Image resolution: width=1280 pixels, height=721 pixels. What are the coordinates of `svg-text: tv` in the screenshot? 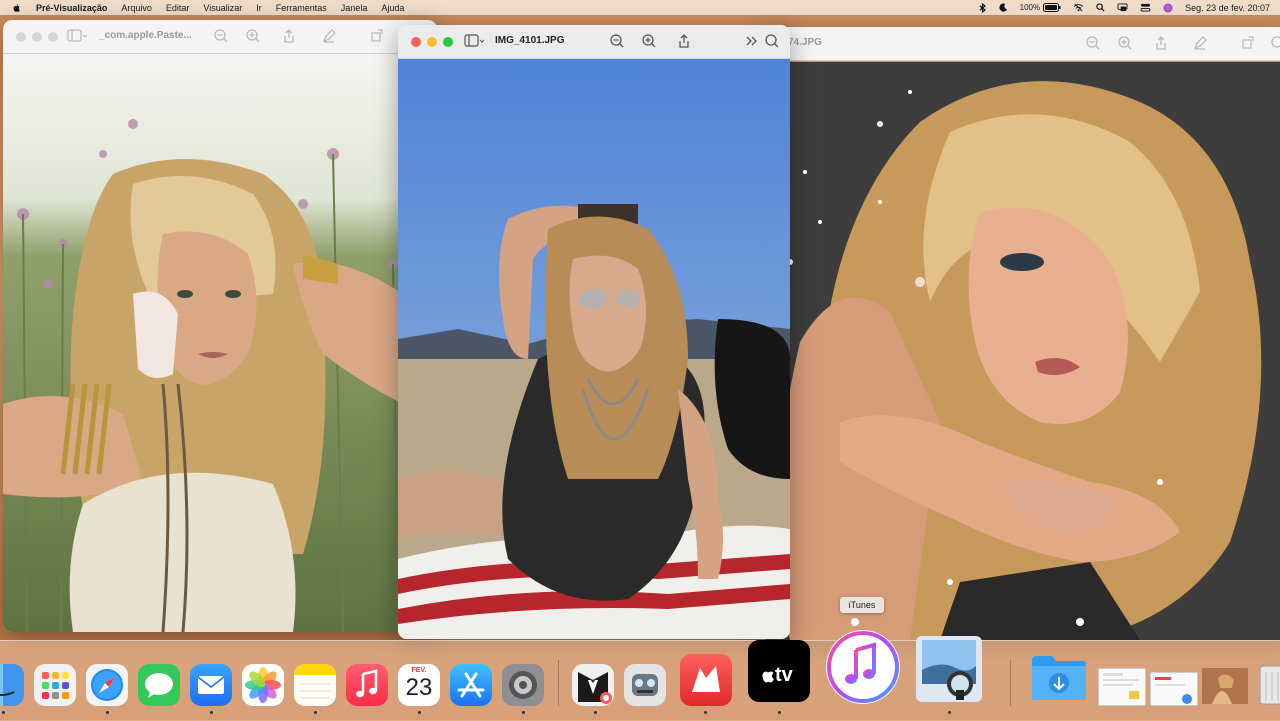 It's located at (784, 675).